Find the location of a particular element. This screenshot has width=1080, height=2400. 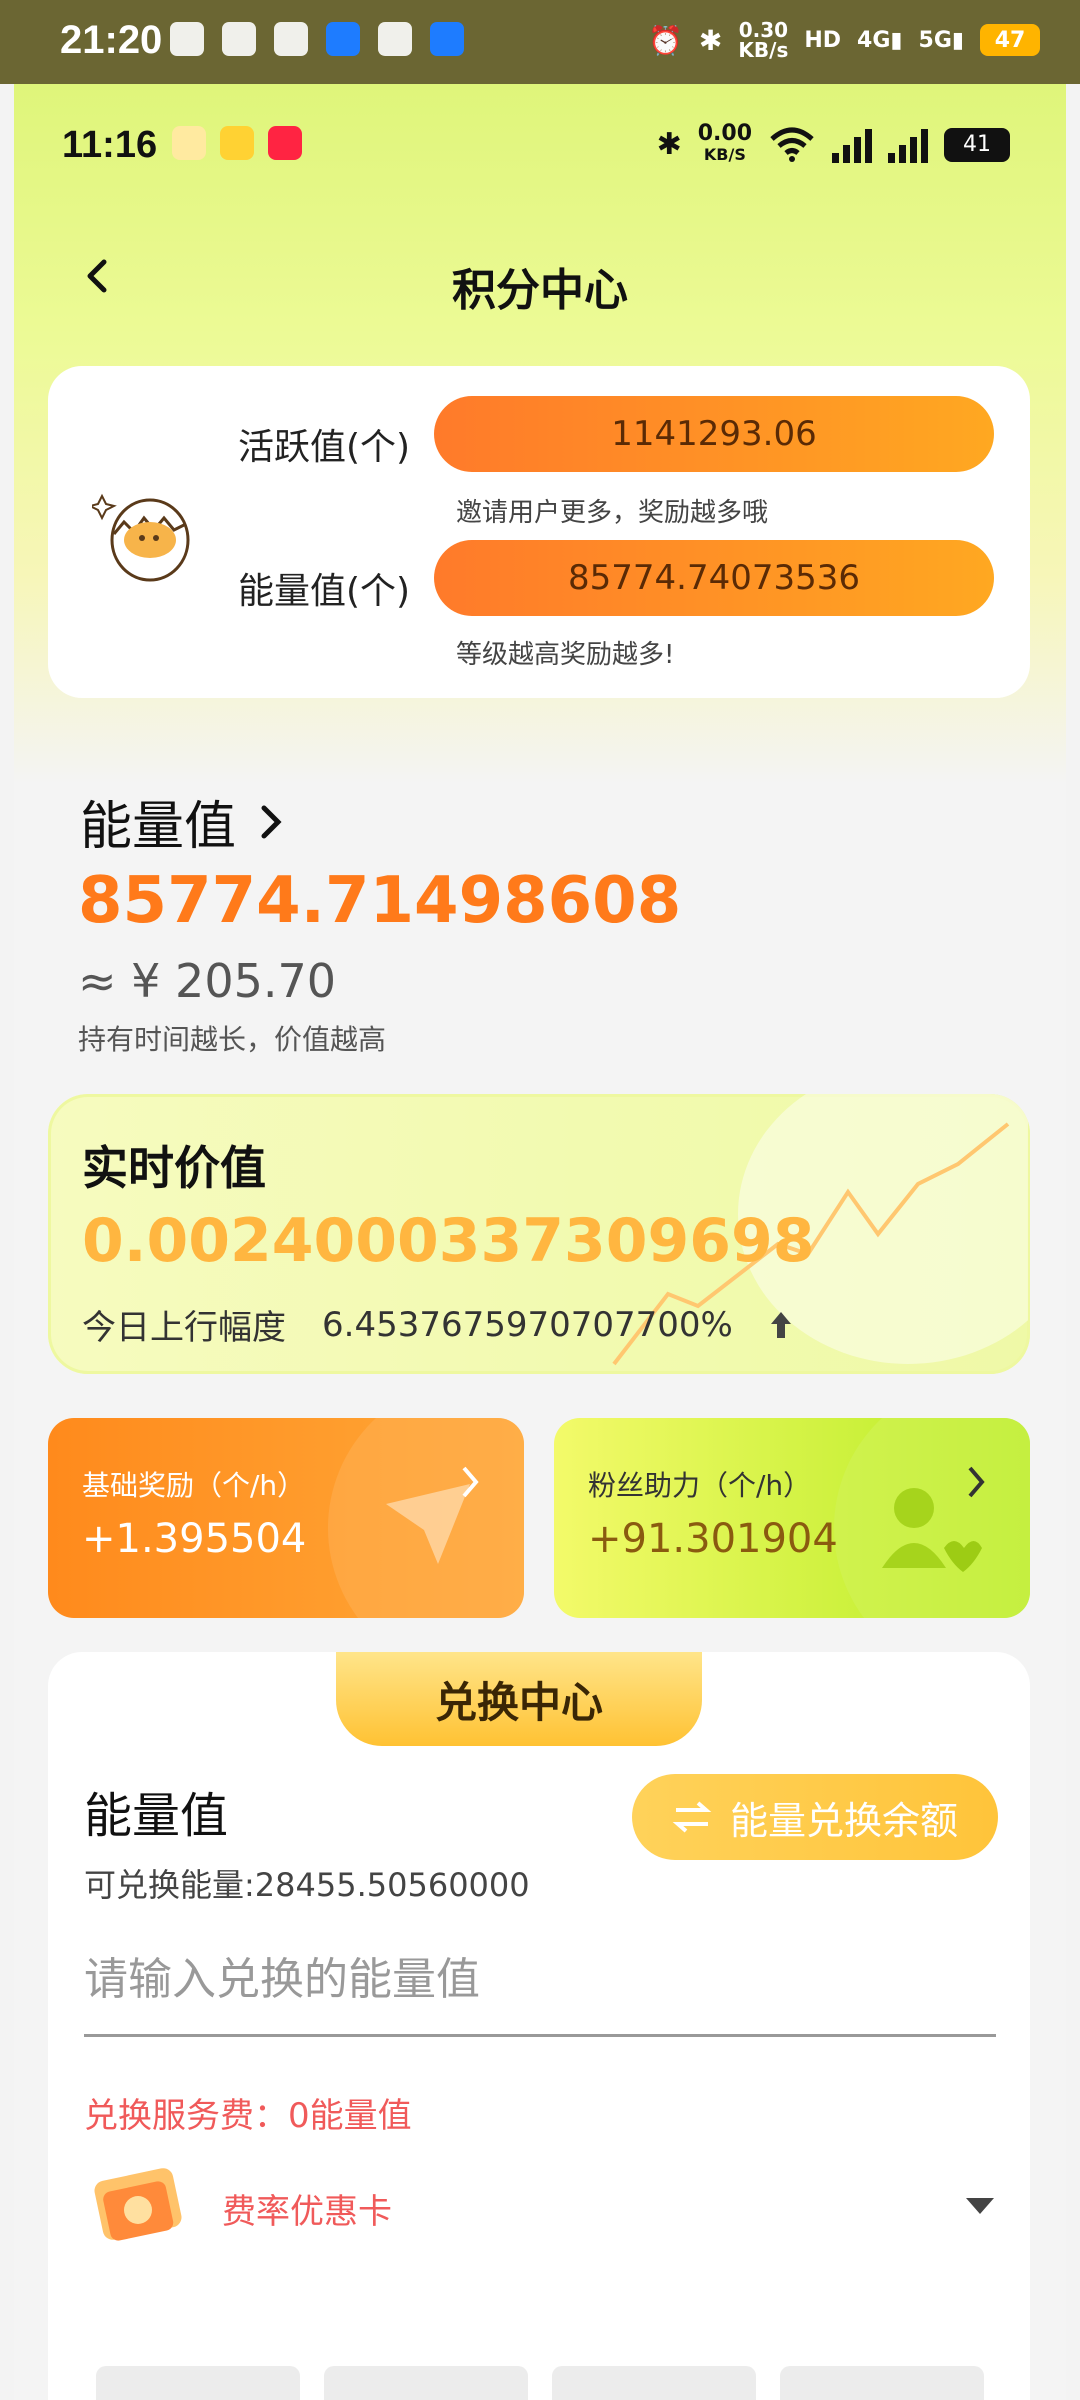

energy-section-link: 能量值 is located at coordinates (183, 821).